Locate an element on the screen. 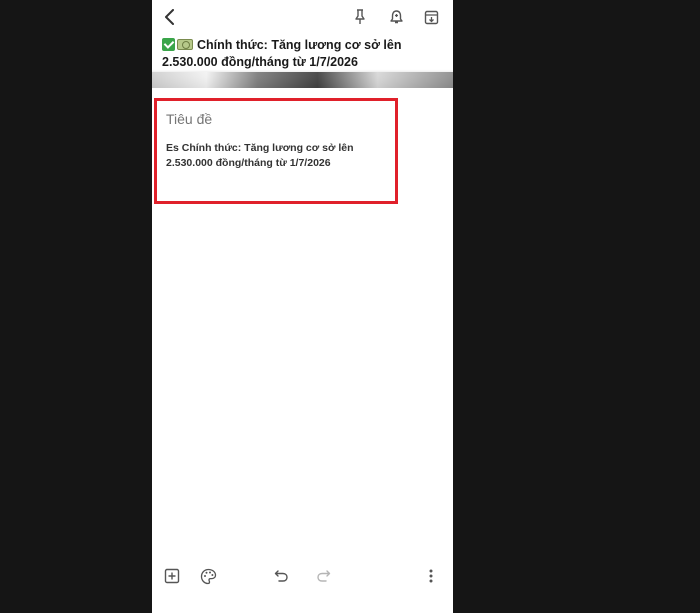  note-top-toolbar is located at coordinates (302, 17).